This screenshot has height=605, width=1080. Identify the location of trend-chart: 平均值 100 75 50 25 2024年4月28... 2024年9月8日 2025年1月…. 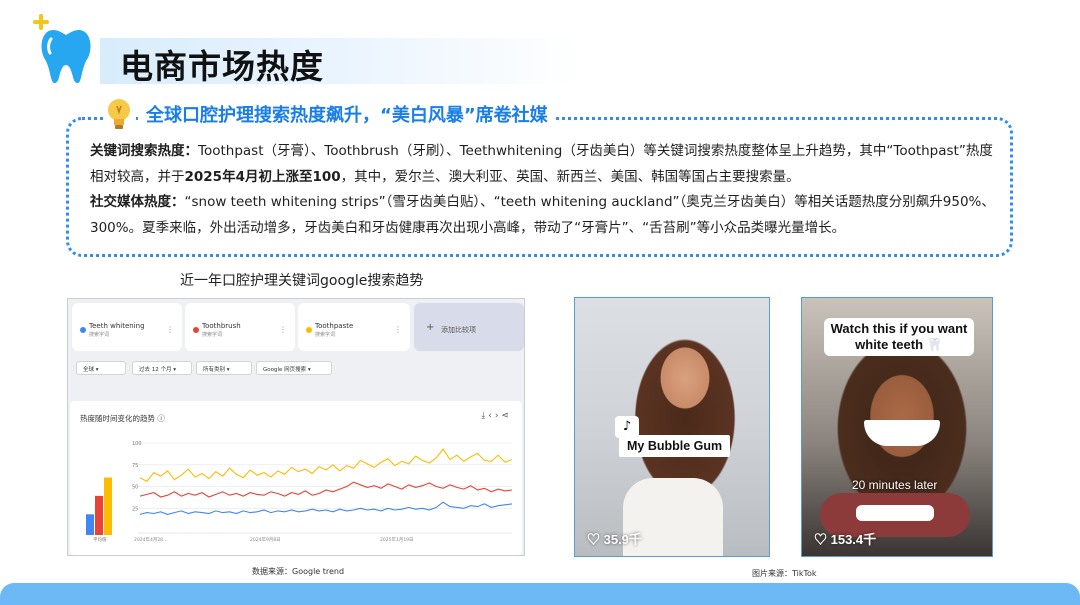
(299, 492).